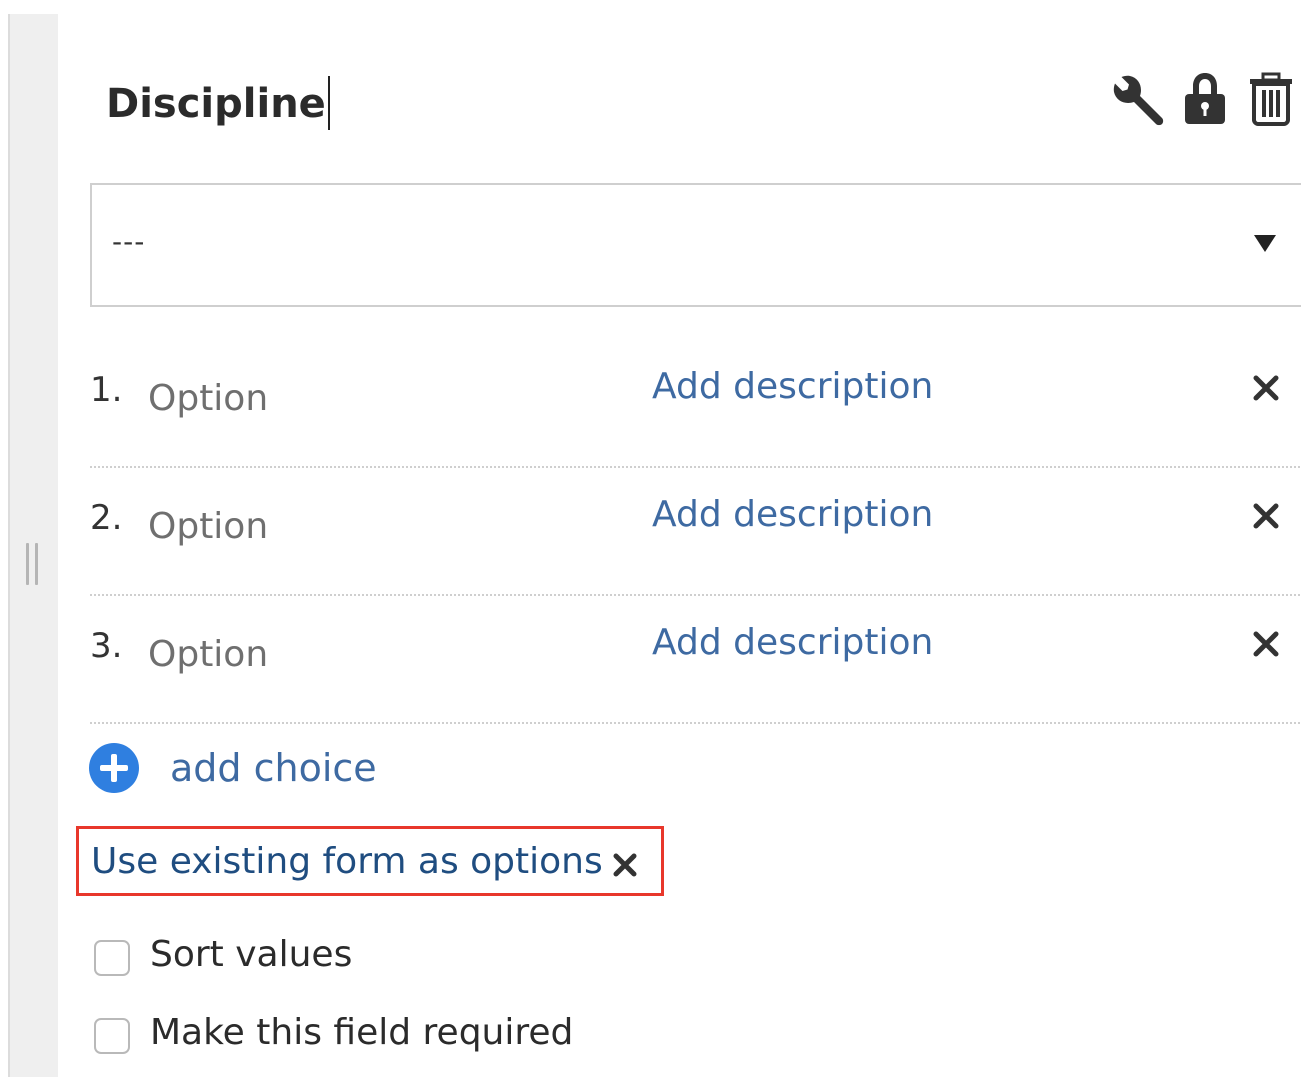 The height and width of the screenshot is (1077, 1301). I want to click on required-checkbox, so click(112, 1036).